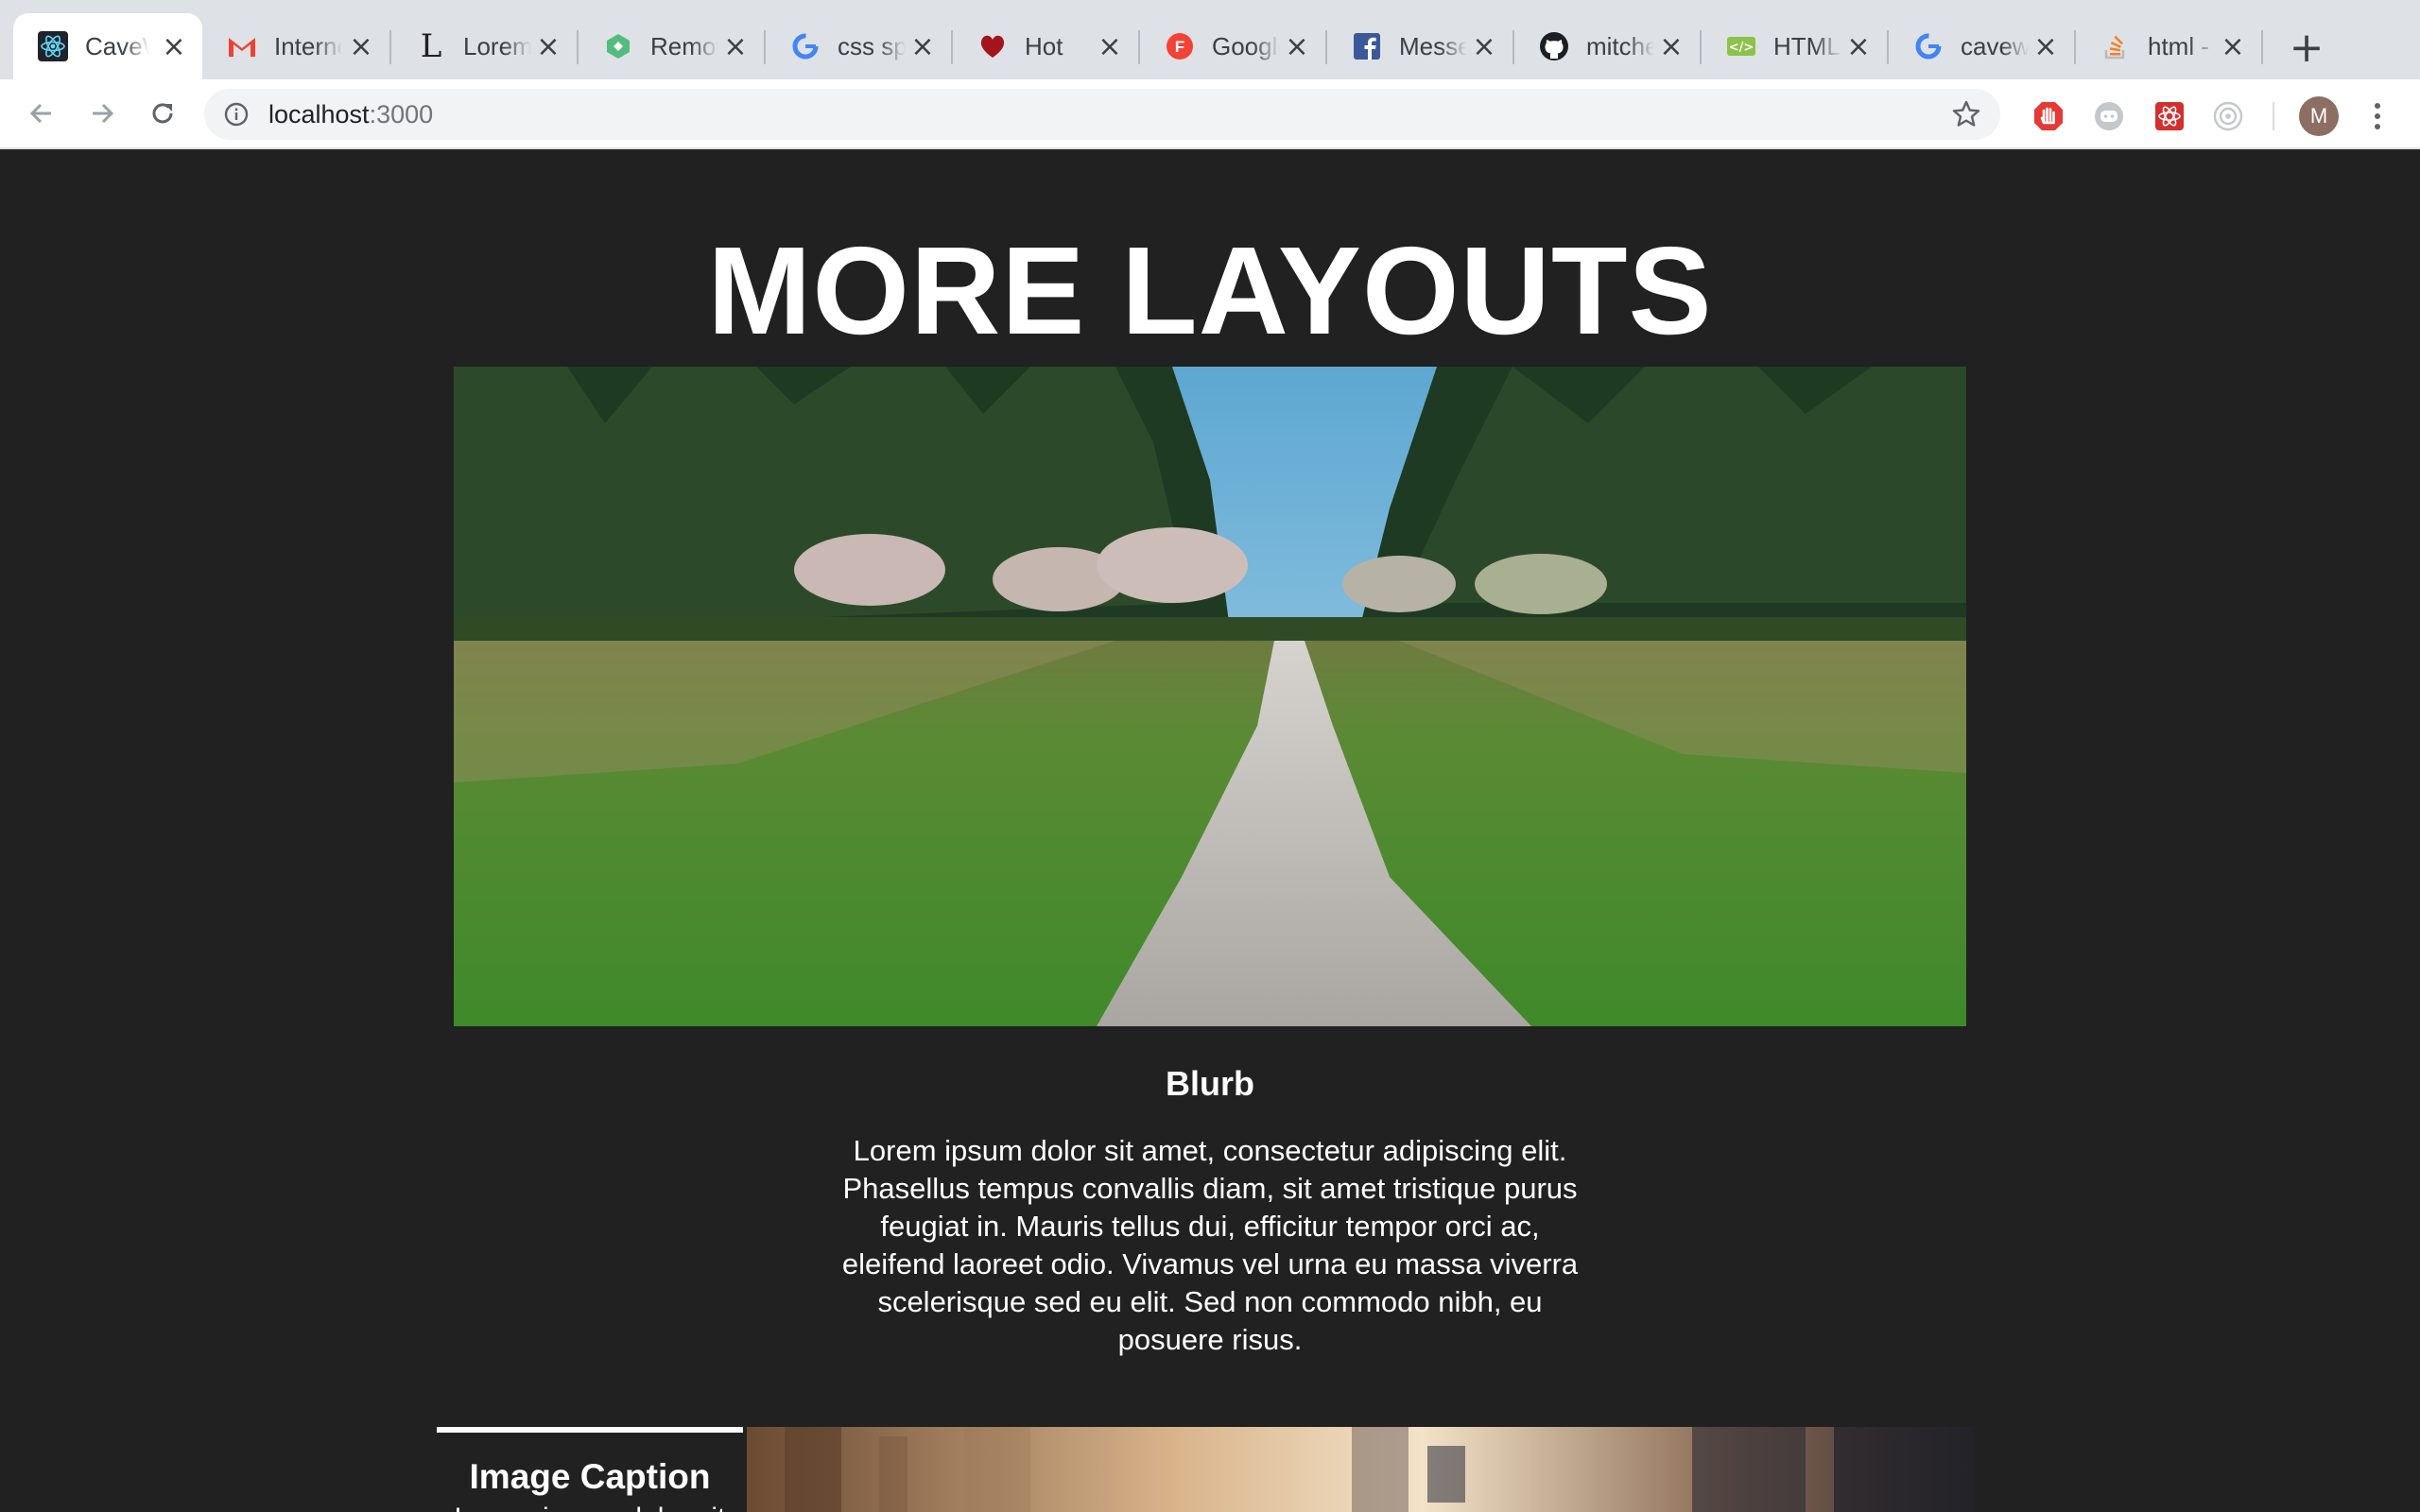 The height and width of the screenshot is (1512, 2420). I want to click on tab-lorem: L Lorem Ipsum ×, so click(484, 46).